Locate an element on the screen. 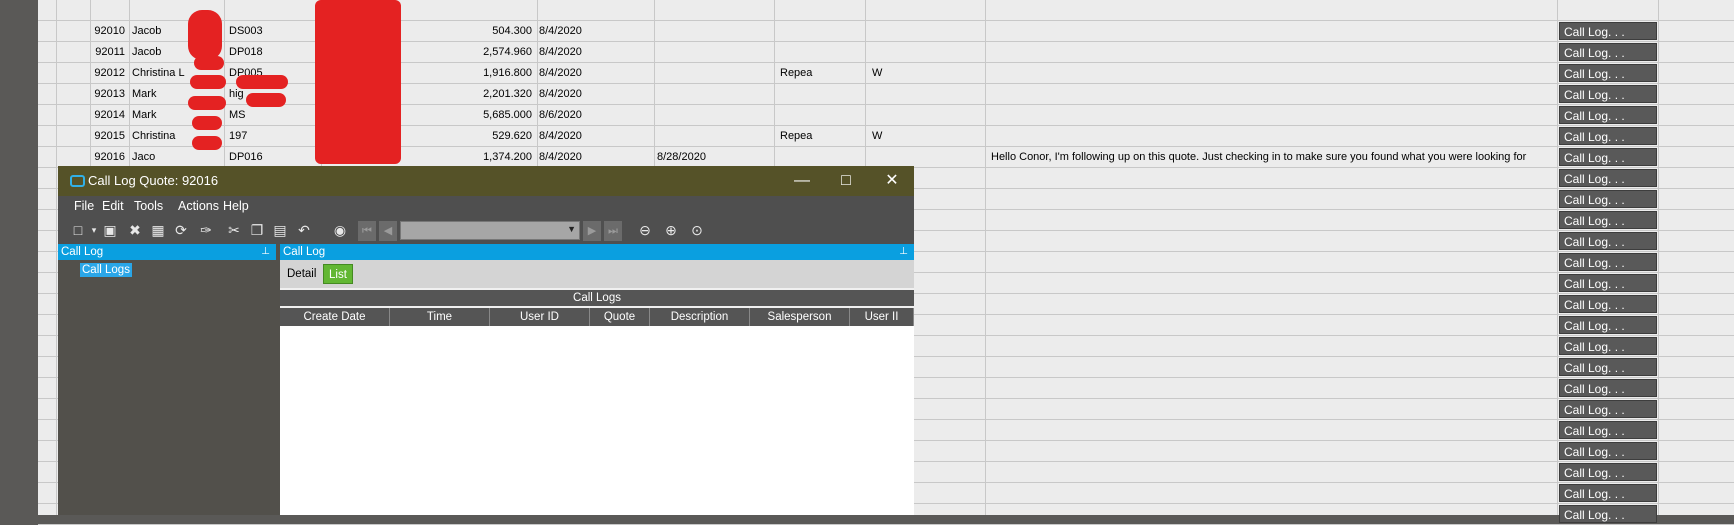 This screenshot has width=1734, height=525. back-icon: ⊖ is located at coordinates (645, 230).